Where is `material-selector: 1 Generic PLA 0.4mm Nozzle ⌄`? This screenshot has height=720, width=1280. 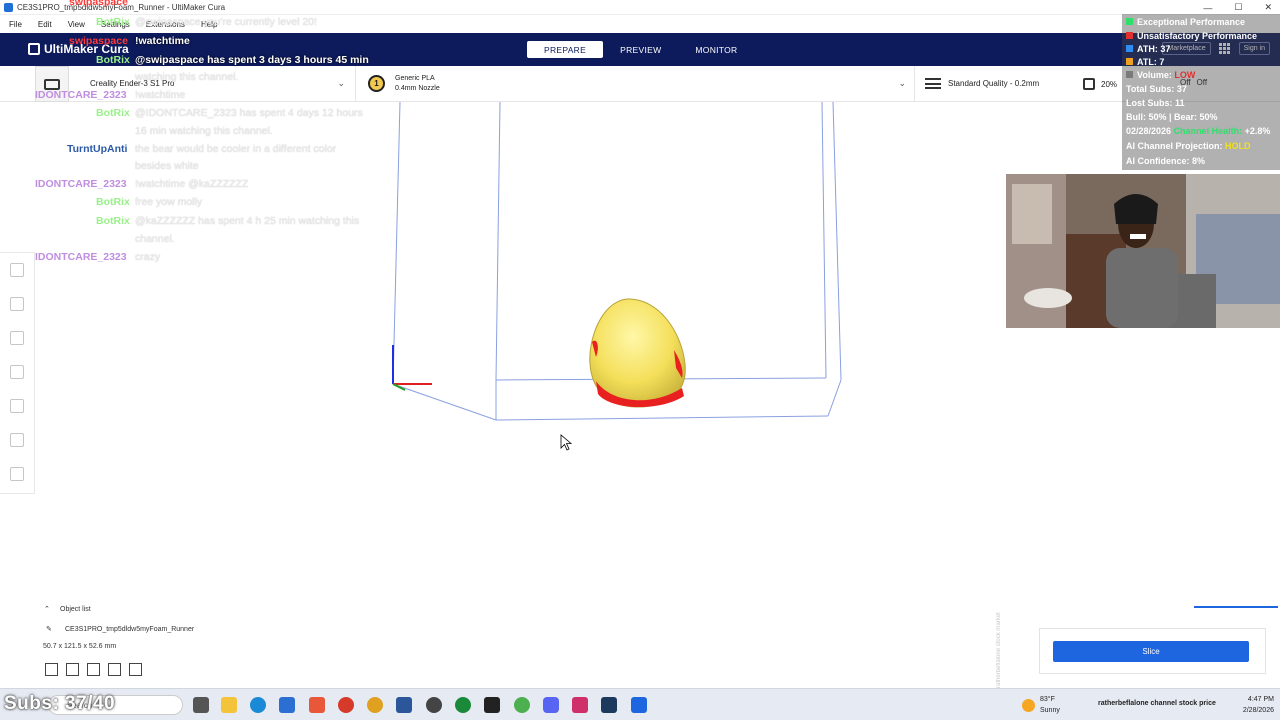 material-selector: 1 Generic PLA 0.4mm Nozzle ⌄ is located at coordinates (637, 84).